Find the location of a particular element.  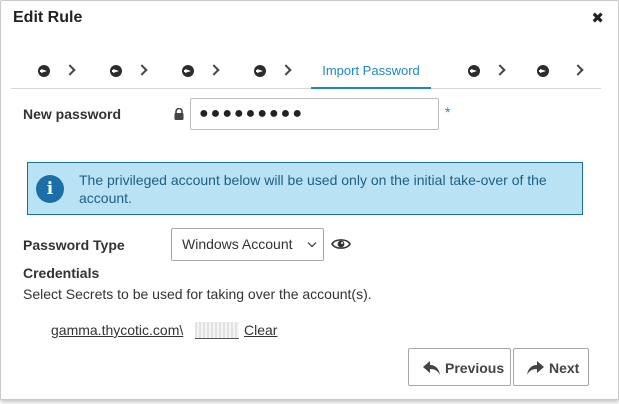

previous-label: Previous is located at coordinates (475, 368).